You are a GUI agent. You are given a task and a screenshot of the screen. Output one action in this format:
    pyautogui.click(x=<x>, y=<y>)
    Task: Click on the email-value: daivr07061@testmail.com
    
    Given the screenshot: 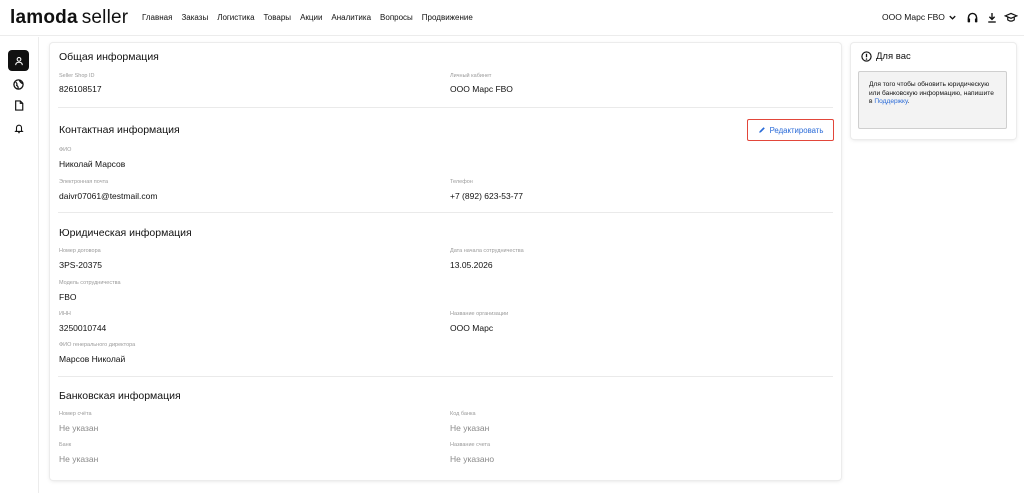 What is the action you would take?
    pyautogui.click(x=108, y=196)
    